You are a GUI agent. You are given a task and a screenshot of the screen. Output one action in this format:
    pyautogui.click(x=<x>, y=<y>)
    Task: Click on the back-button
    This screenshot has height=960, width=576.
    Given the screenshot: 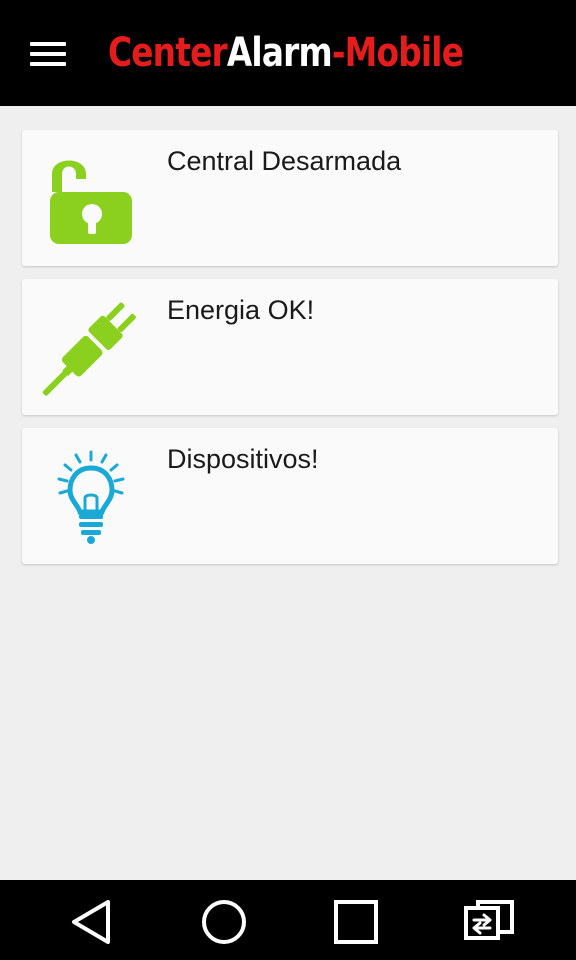 What is the action you would take?
    pyautogui.click(x=92, y=922)
    